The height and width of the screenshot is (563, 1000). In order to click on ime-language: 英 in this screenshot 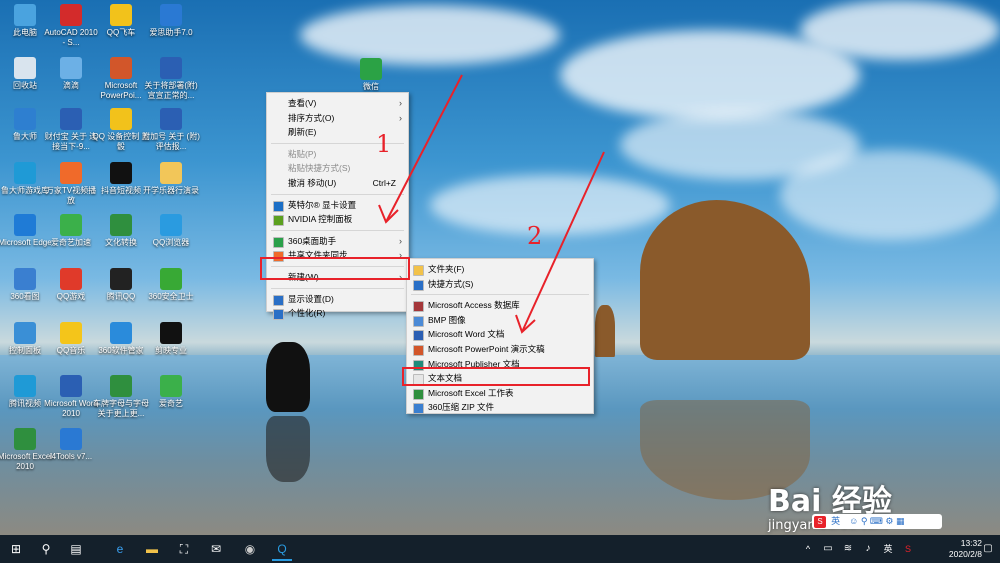, I will do `click(835, 521)`.